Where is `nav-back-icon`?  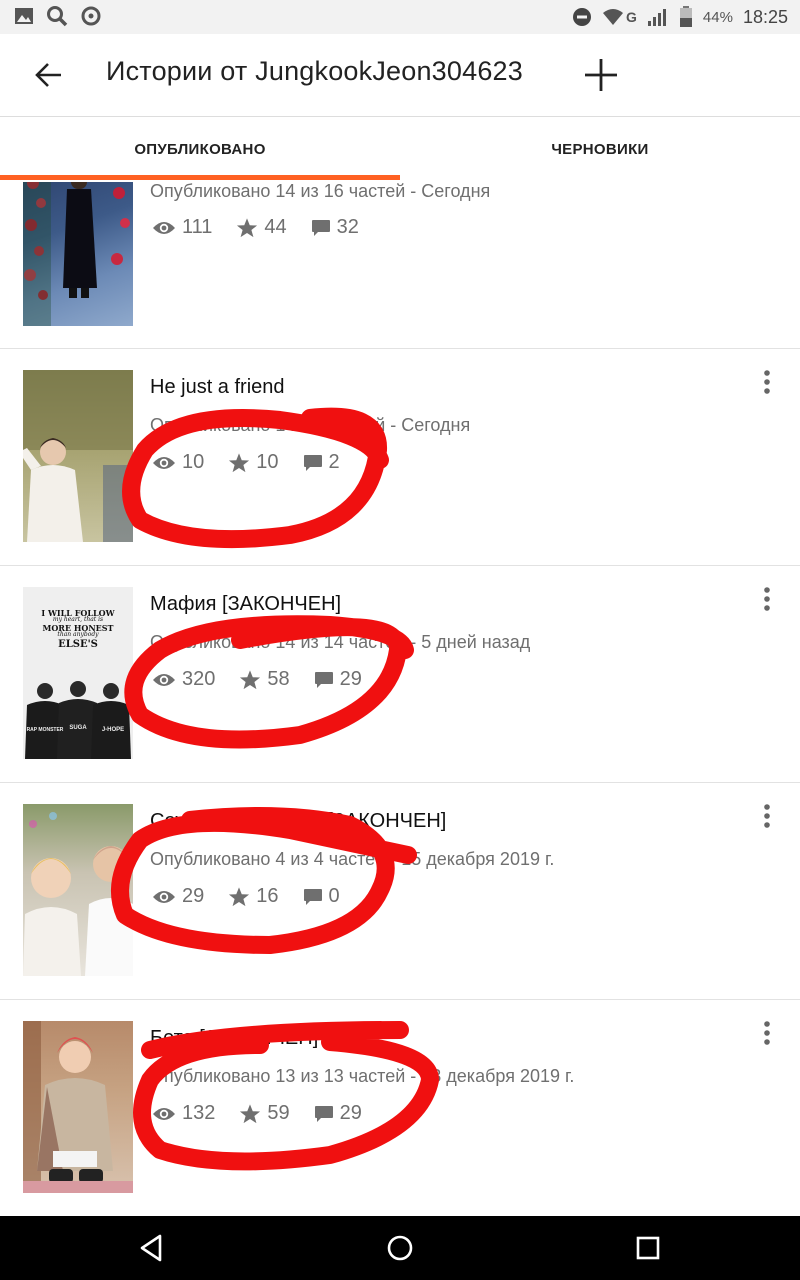 nav-back-icon is located at coordinates (152, 1248).